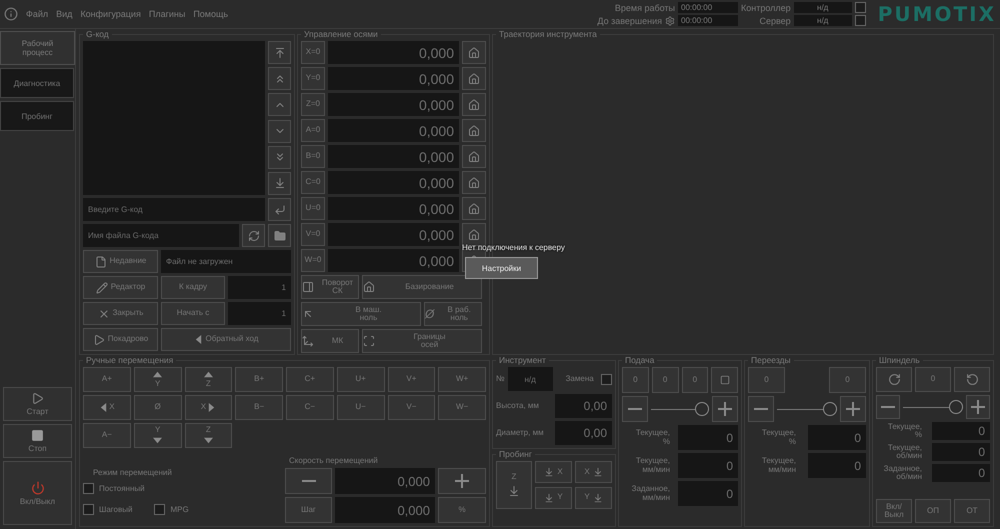  What do you see at coordinates (313, 234) in the screenshot?
I see `zero-axis-button: V=0` at bounding box center [313, 234].